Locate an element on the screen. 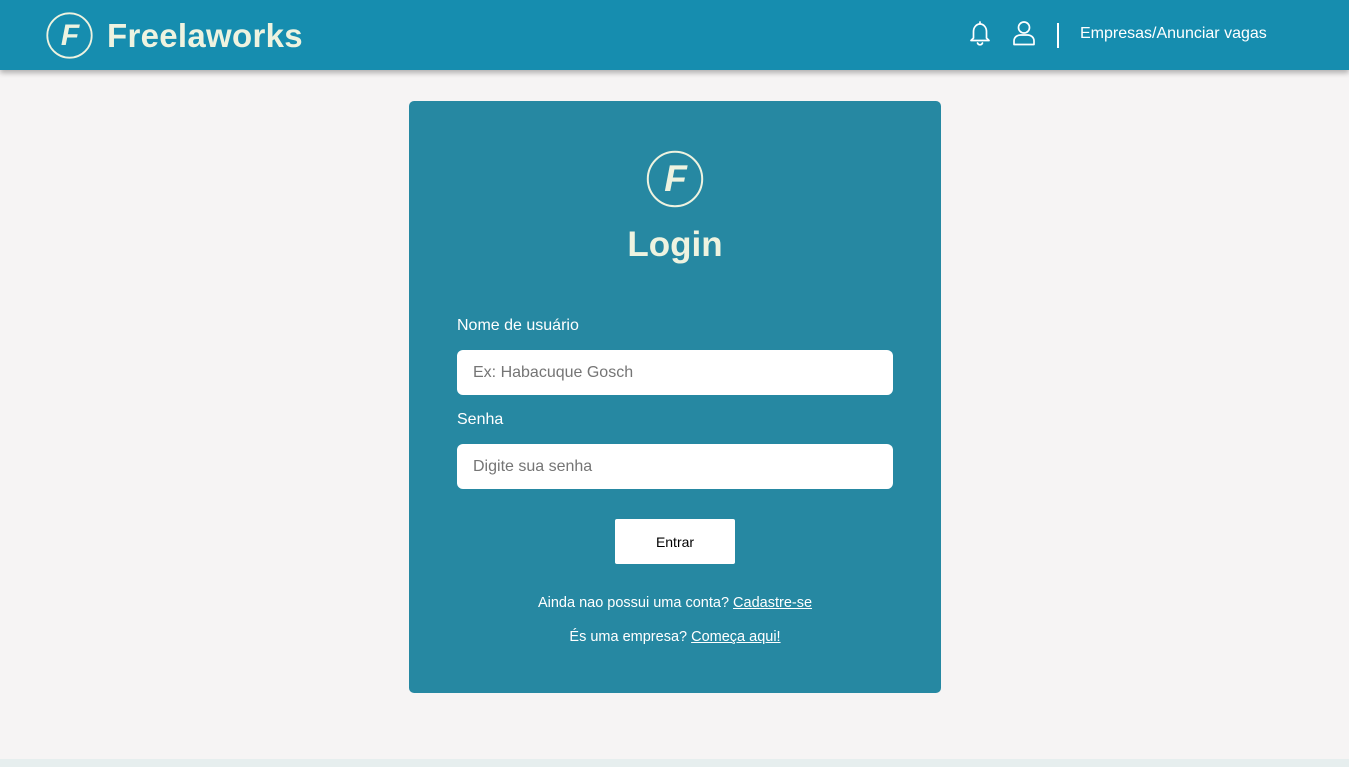 The width and height of the screenshot is (1349, 767). freelaworks-logo-icon: F is located at coordinates (675, 179).